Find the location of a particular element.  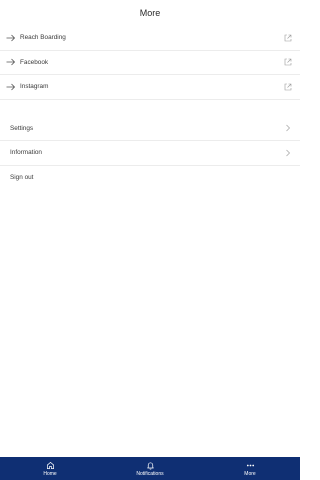

tab-home: Home is located at coordinates (50, 468).